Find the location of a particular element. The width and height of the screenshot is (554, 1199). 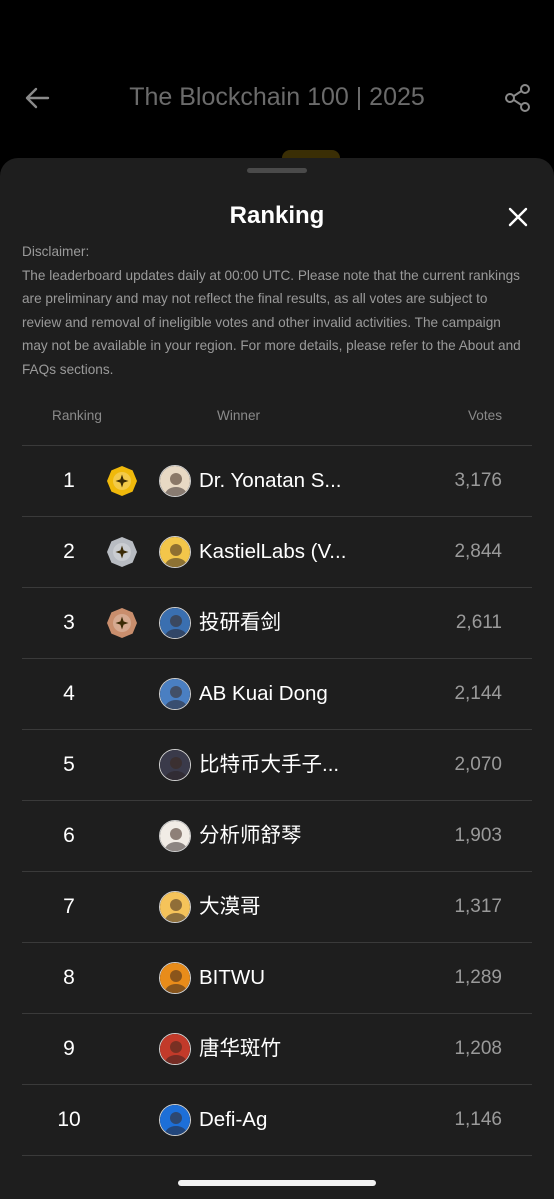

vote-count: 2,070 is located at coordinates (478, 764).